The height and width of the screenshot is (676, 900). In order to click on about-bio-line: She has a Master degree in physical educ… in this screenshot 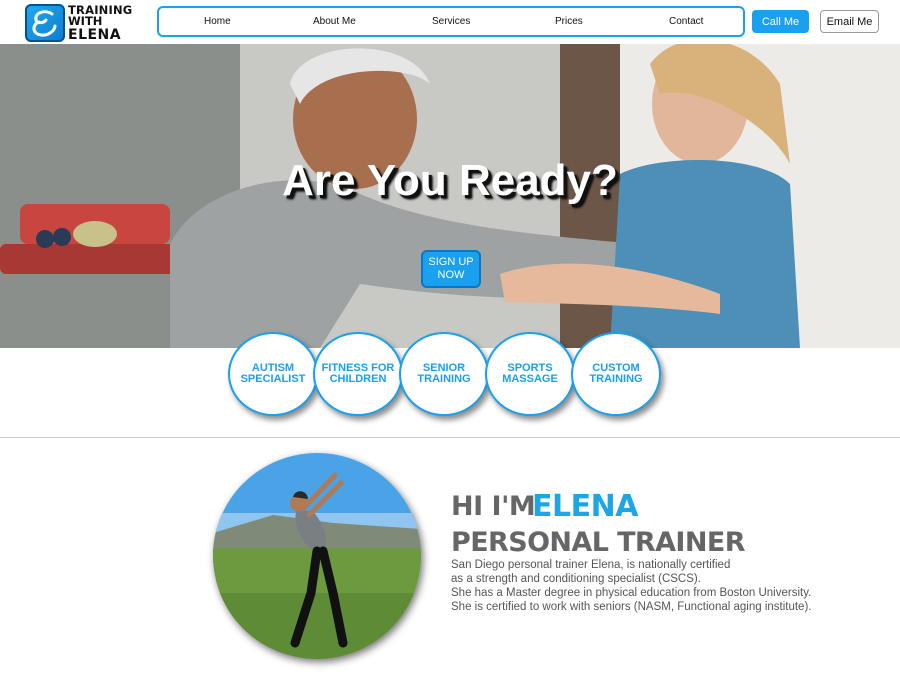, I will do `click(631, 593)`.